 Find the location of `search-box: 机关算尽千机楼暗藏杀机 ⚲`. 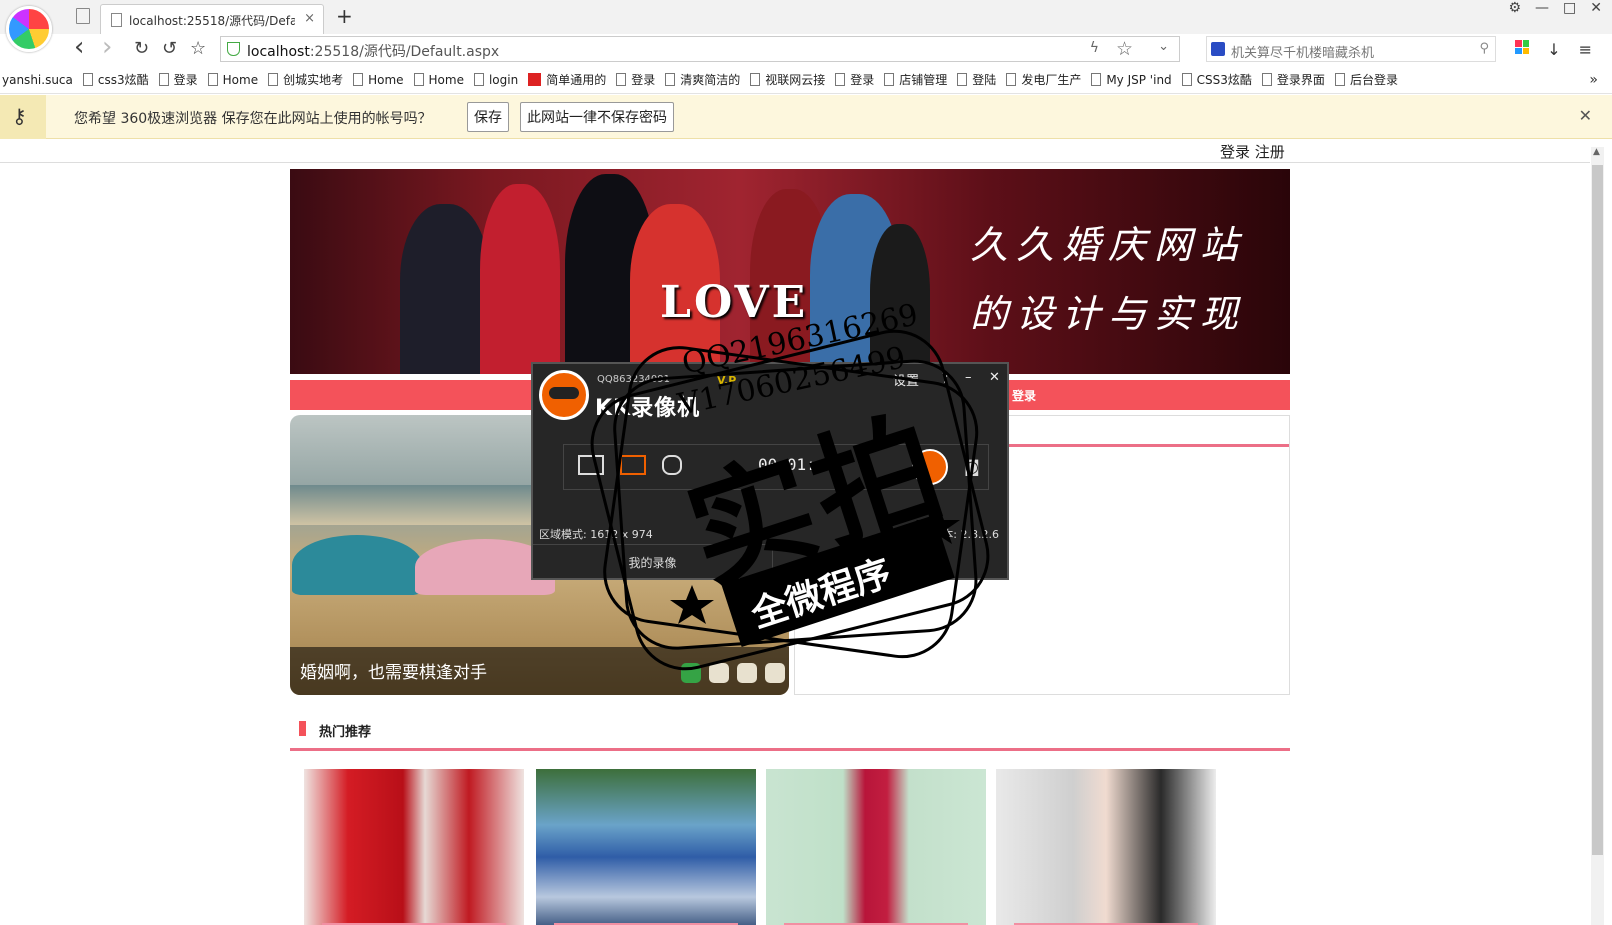

search-box: 机关算尽千机楼暗藏杀机 ⚲ is located at coordinates (1351, 49).